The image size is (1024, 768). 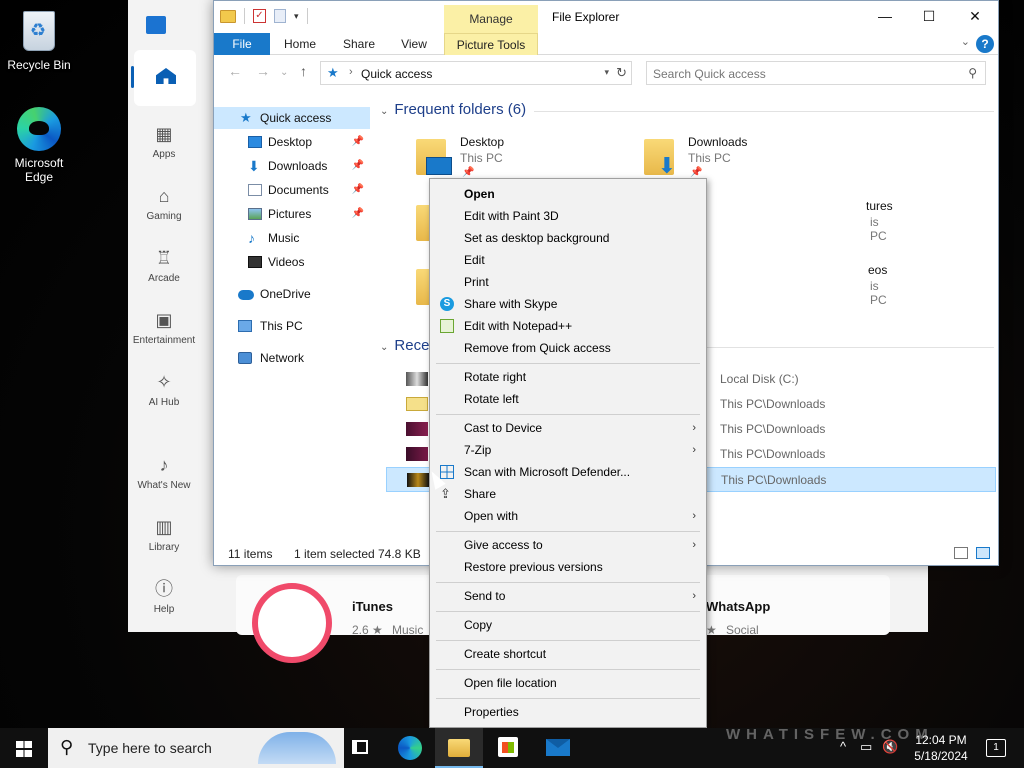 I want to click on download-icon: ⬇, so click(x=667, y=165).